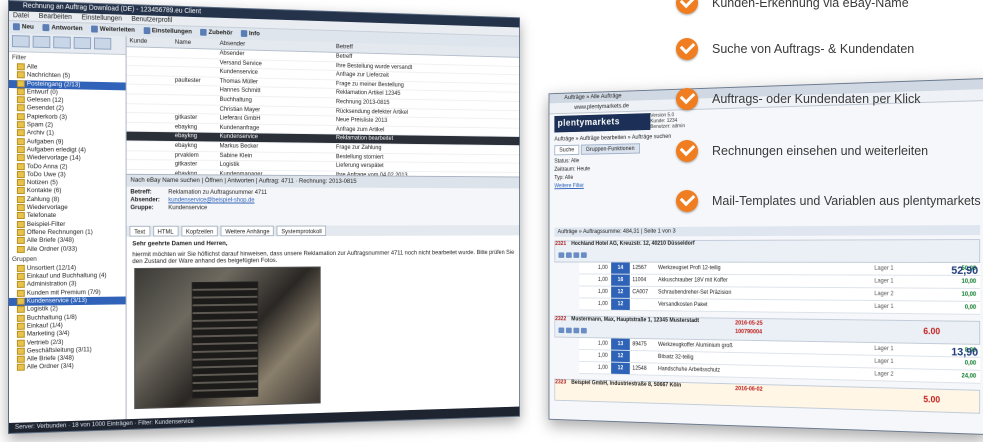  Describe the element at coordinates (67, 216) in the screenshot. I see `sidebar-item: Telefonate` at that location.